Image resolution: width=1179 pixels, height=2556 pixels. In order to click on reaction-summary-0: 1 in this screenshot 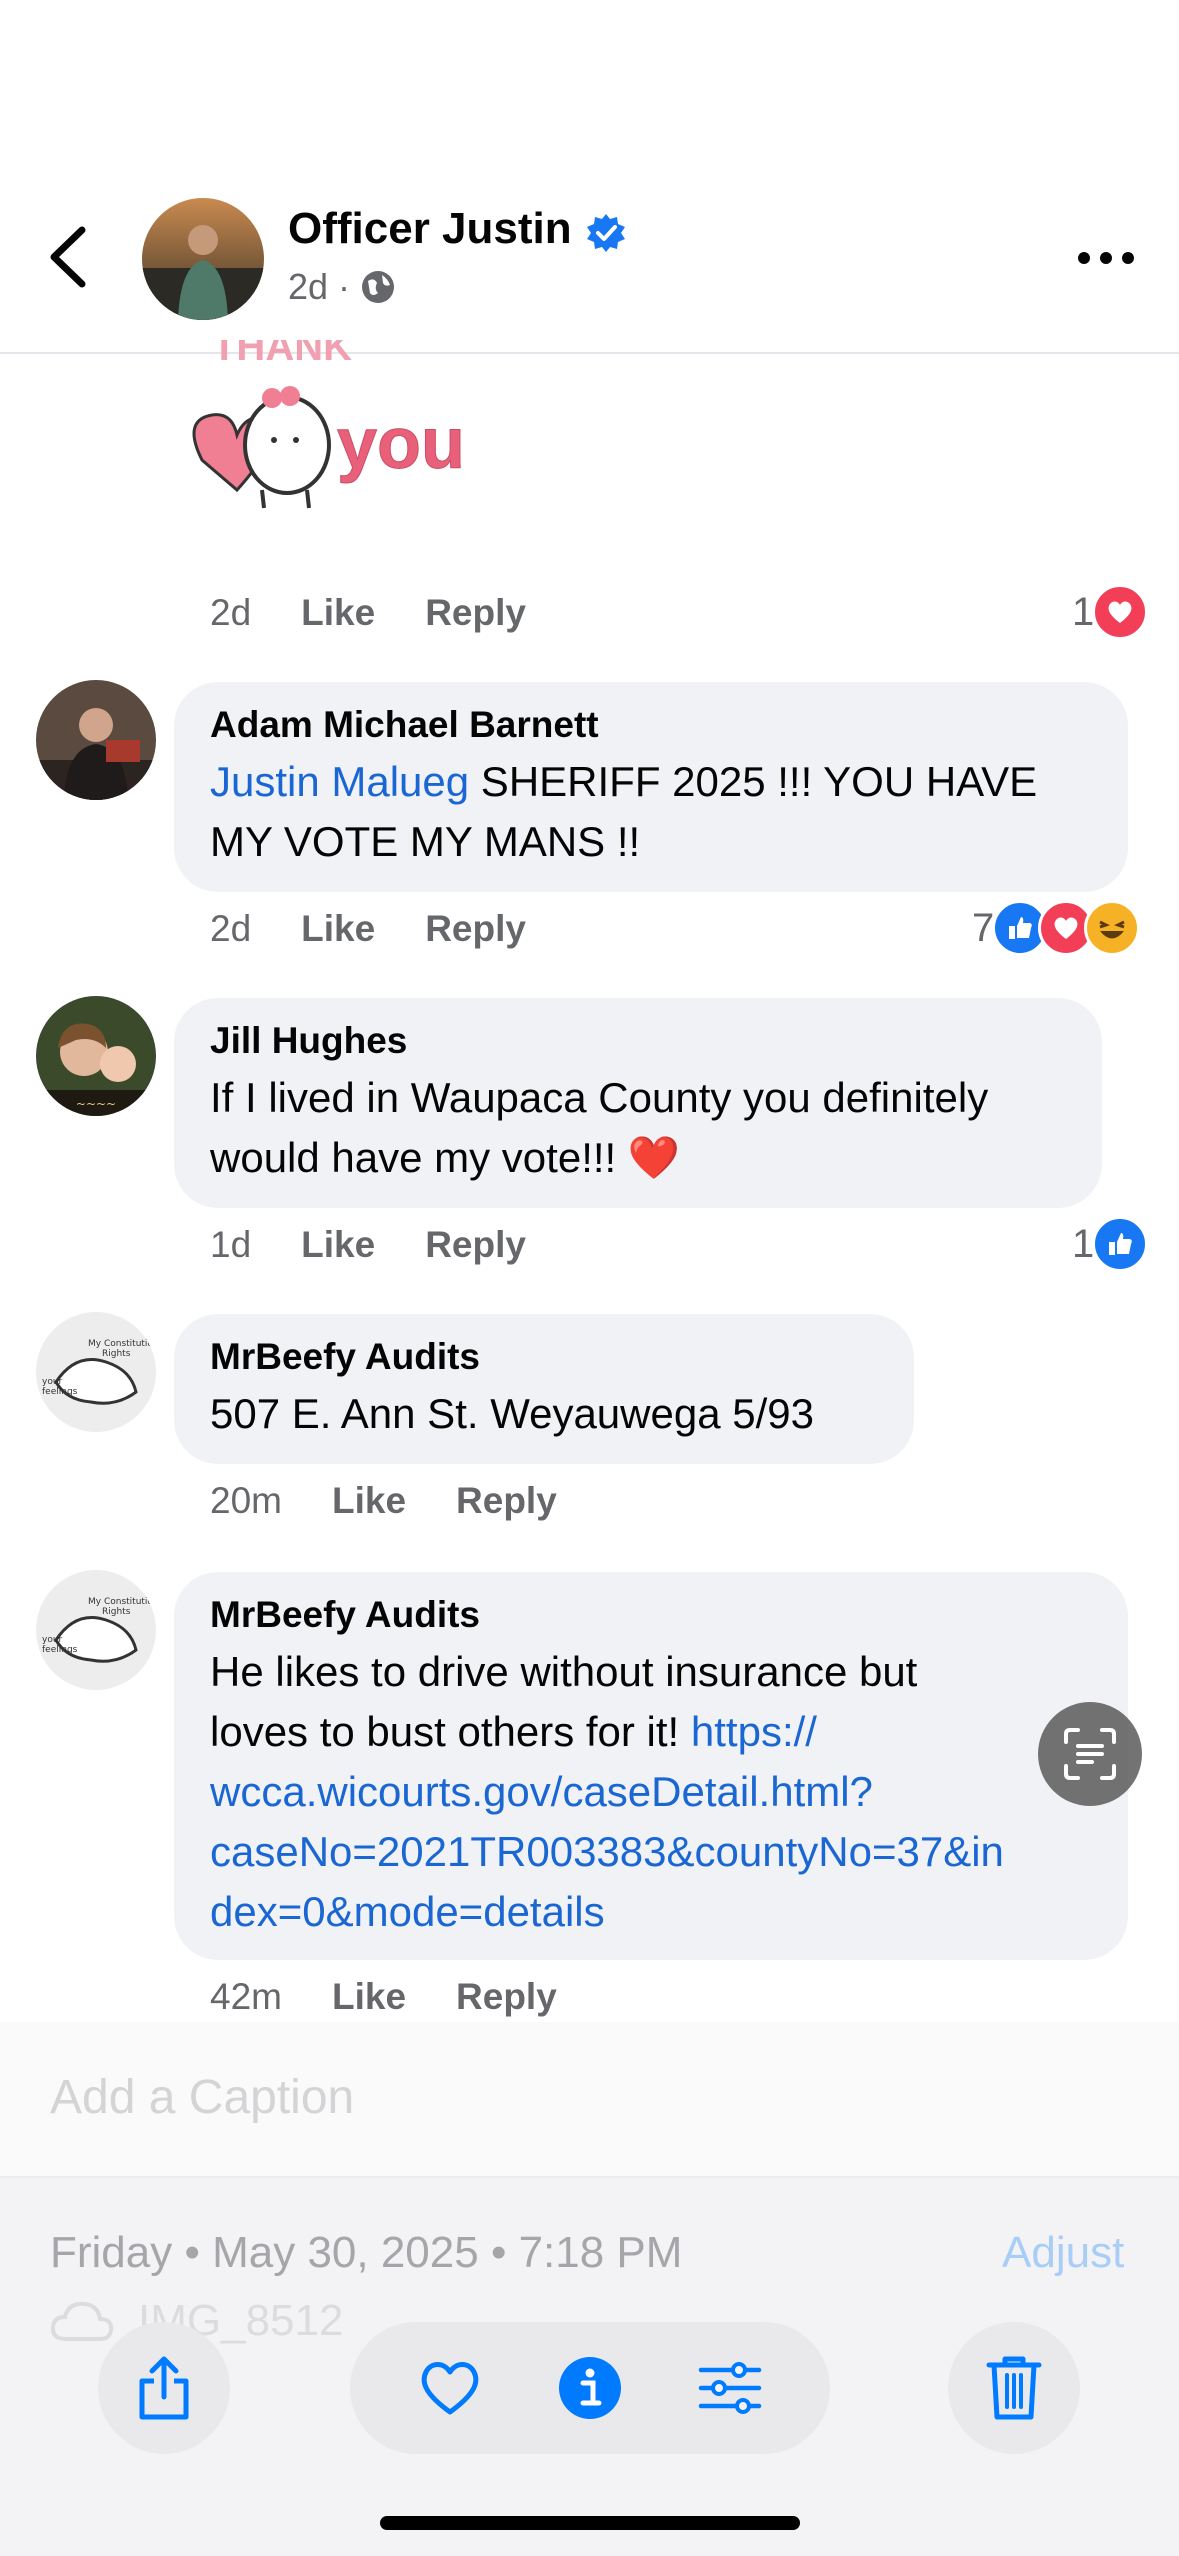, I will do `click(1110, 612)`.